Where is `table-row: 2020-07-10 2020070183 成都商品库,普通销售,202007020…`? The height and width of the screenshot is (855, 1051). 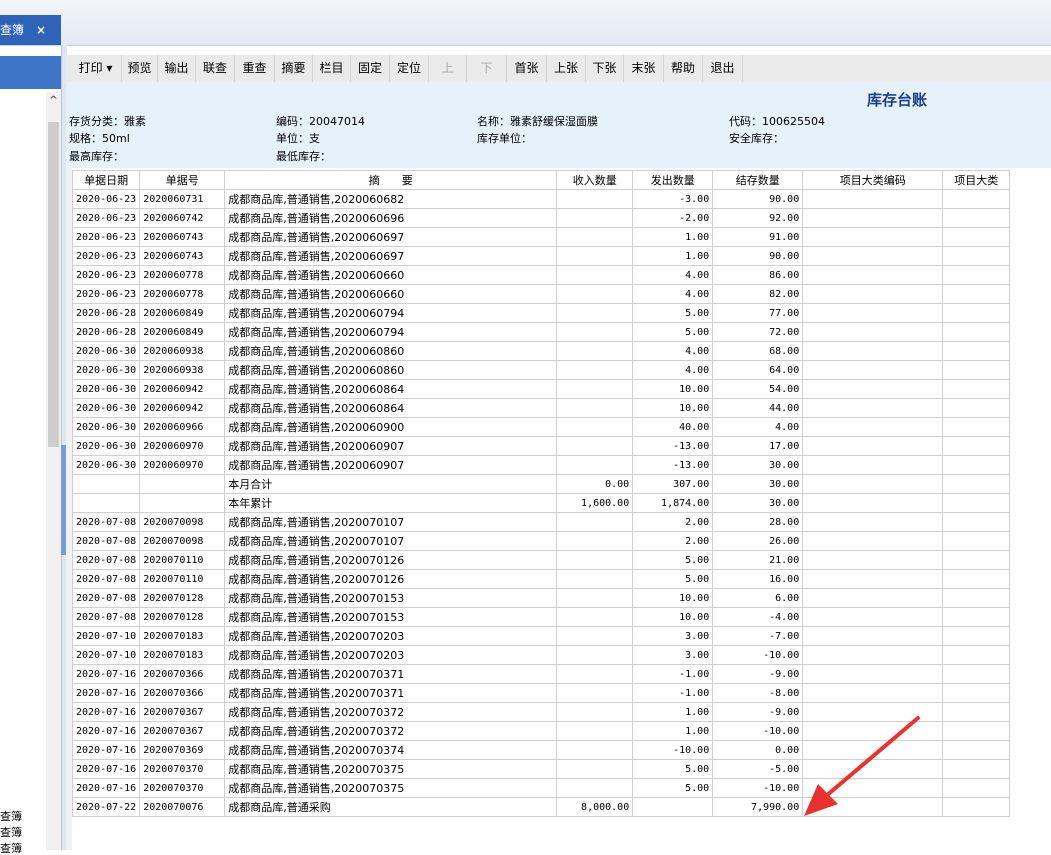 table-row: 2020-07-10 2020070183 成都商品库,普通销售,202007020… is located at coordinates (541, 655).